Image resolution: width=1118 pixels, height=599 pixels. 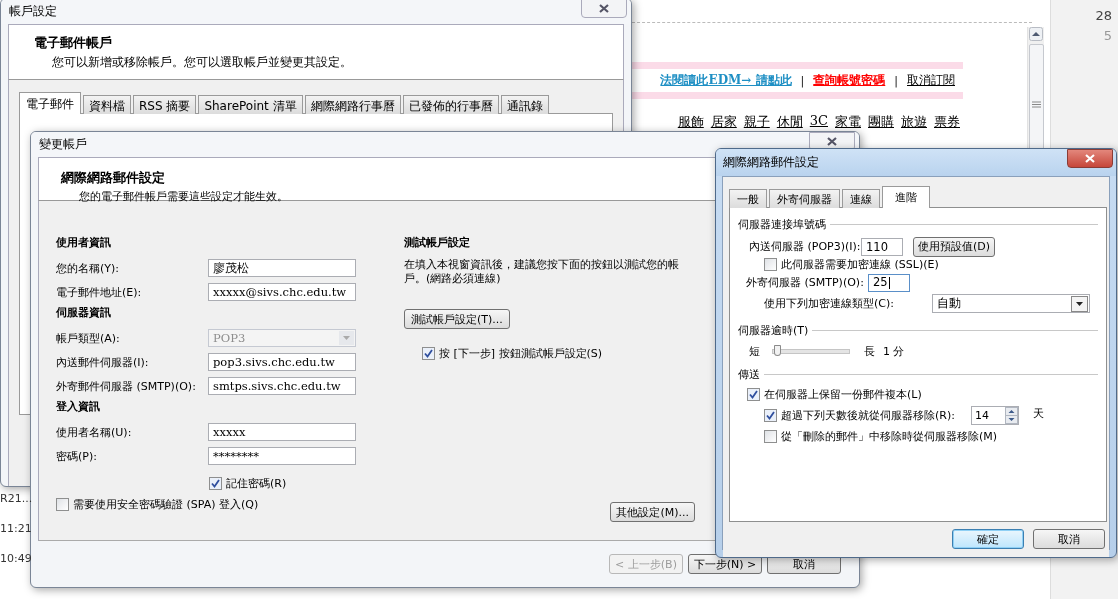 What do you see at coordinates (860, 264) in the screenshot?
I see `checkbox-label: 此伺服器需要加密連線 (SSL)(E)` at bounding box center [860, 264].